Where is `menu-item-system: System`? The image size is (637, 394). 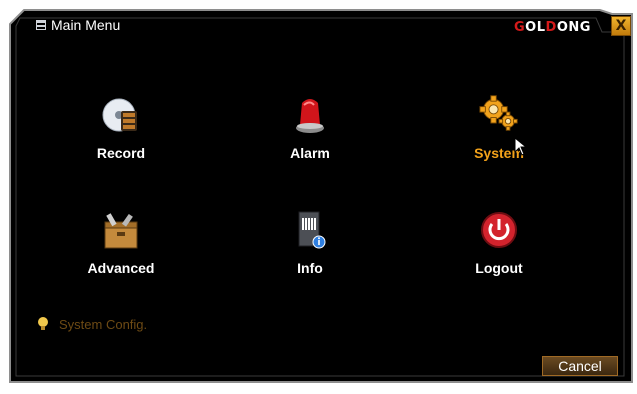 menu-item-system: System is located at coordinates (499, 130).